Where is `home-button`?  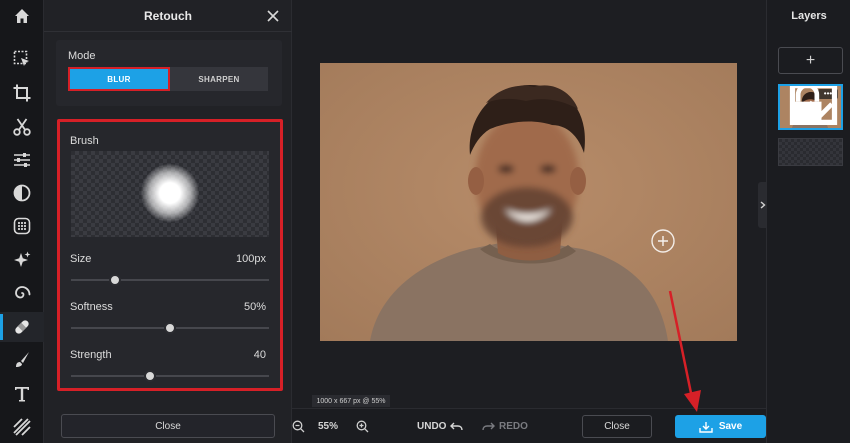
home-button is located at coordinates (22, 16).